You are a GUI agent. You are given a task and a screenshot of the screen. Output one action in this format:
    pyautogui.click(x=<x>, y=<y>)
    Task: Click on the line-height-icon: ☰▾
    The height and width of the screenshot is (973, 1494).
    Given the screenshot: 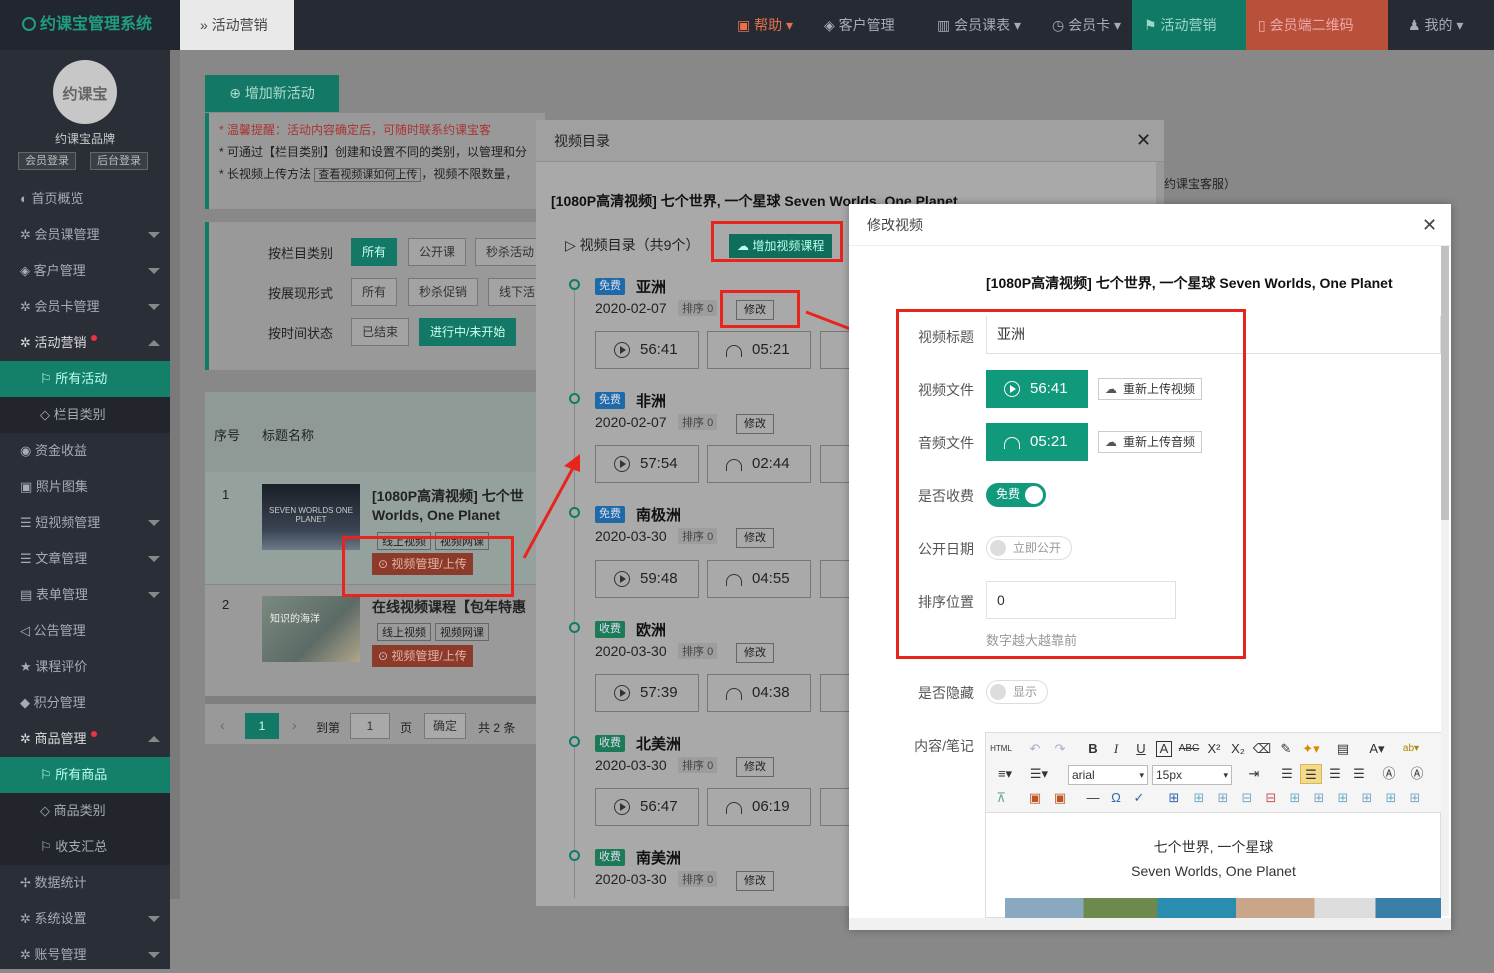 What is the action you would take?
    pyautogui.click(x=1039, y=774)
    